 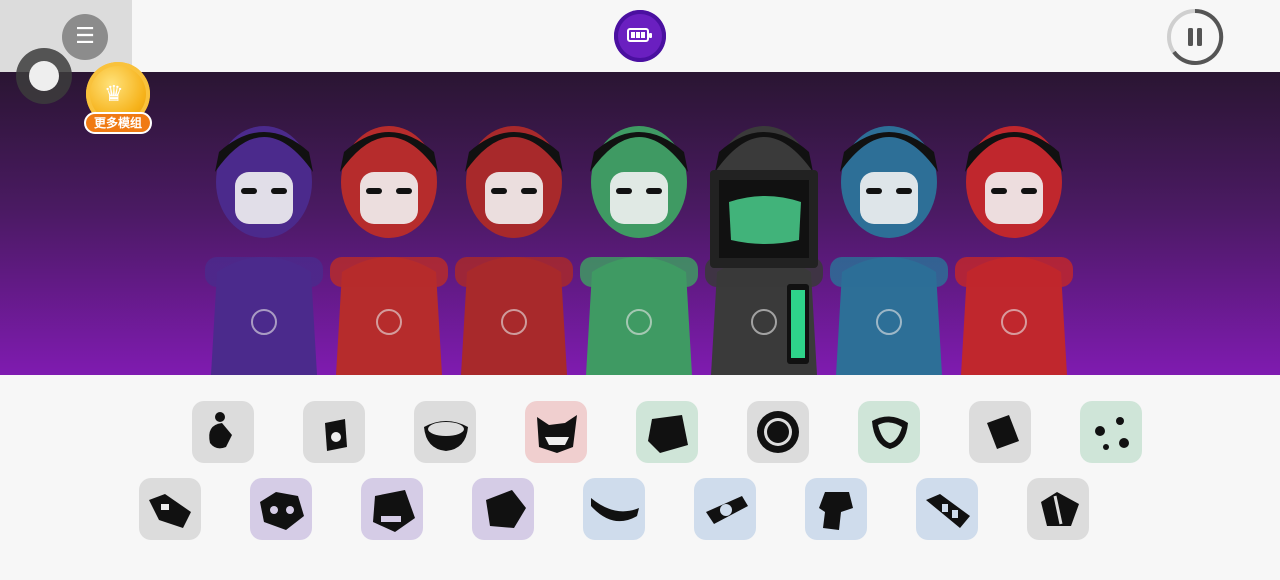 I want to click on red-visor-girl, so click(x=389, y=250).